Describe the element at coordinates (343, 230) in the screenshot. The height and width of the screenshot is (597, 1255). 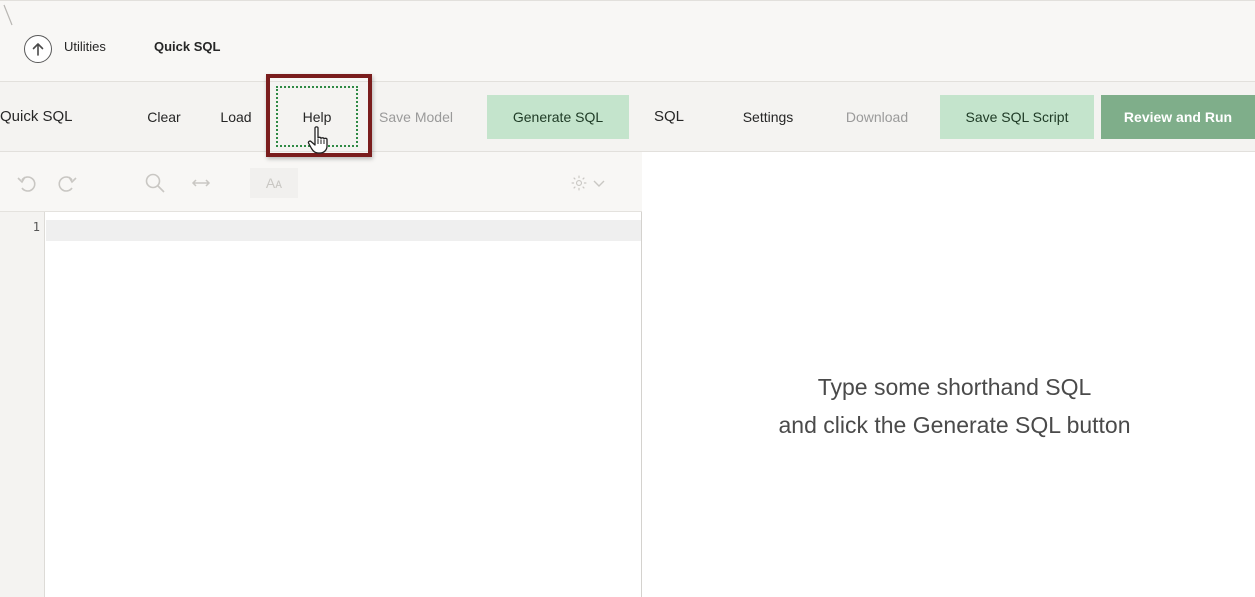
I see `editor-active-line` at that location.